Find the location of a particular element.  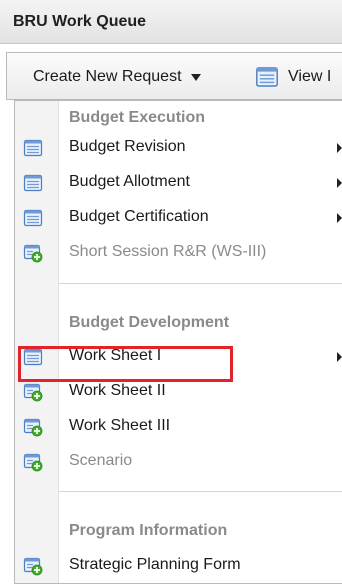

menu-item-budget-revision: Budget Revision is located at coordinates (178, 148).